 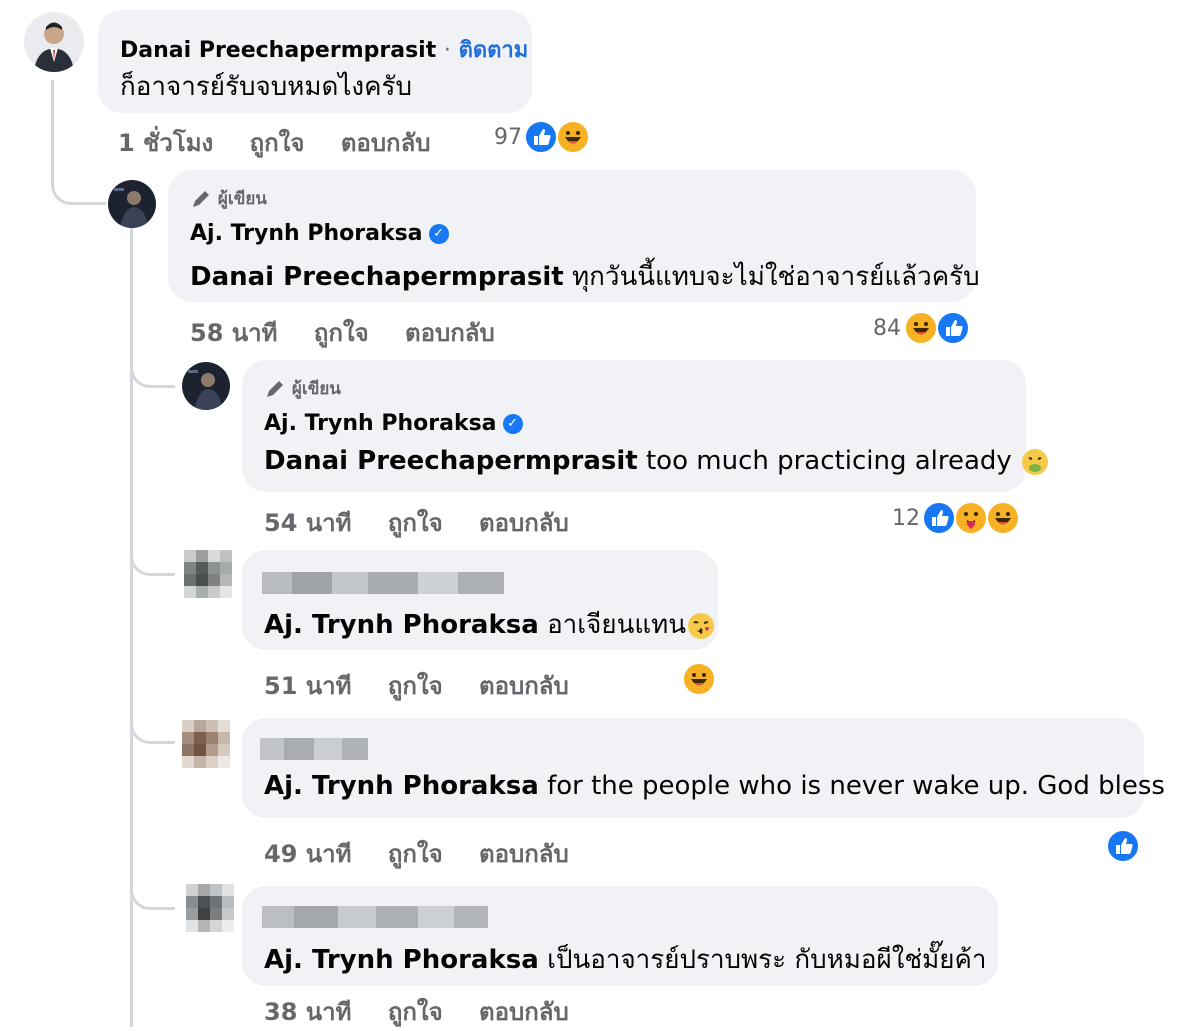 I want to click on comment-actions: 58 นาที ถูกใจ ตอบกลับ, so click(x=356, y=332).